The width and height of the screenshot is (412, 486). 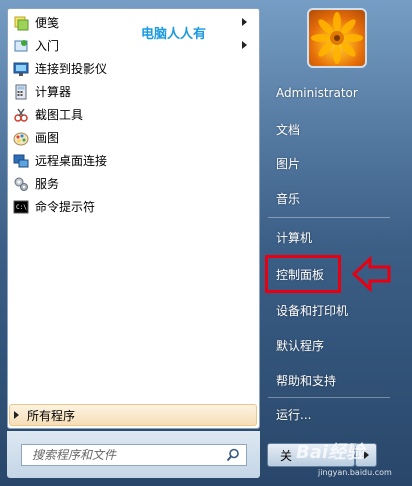 I want to click on flower-picture-icon, so click(x=337, y=38).